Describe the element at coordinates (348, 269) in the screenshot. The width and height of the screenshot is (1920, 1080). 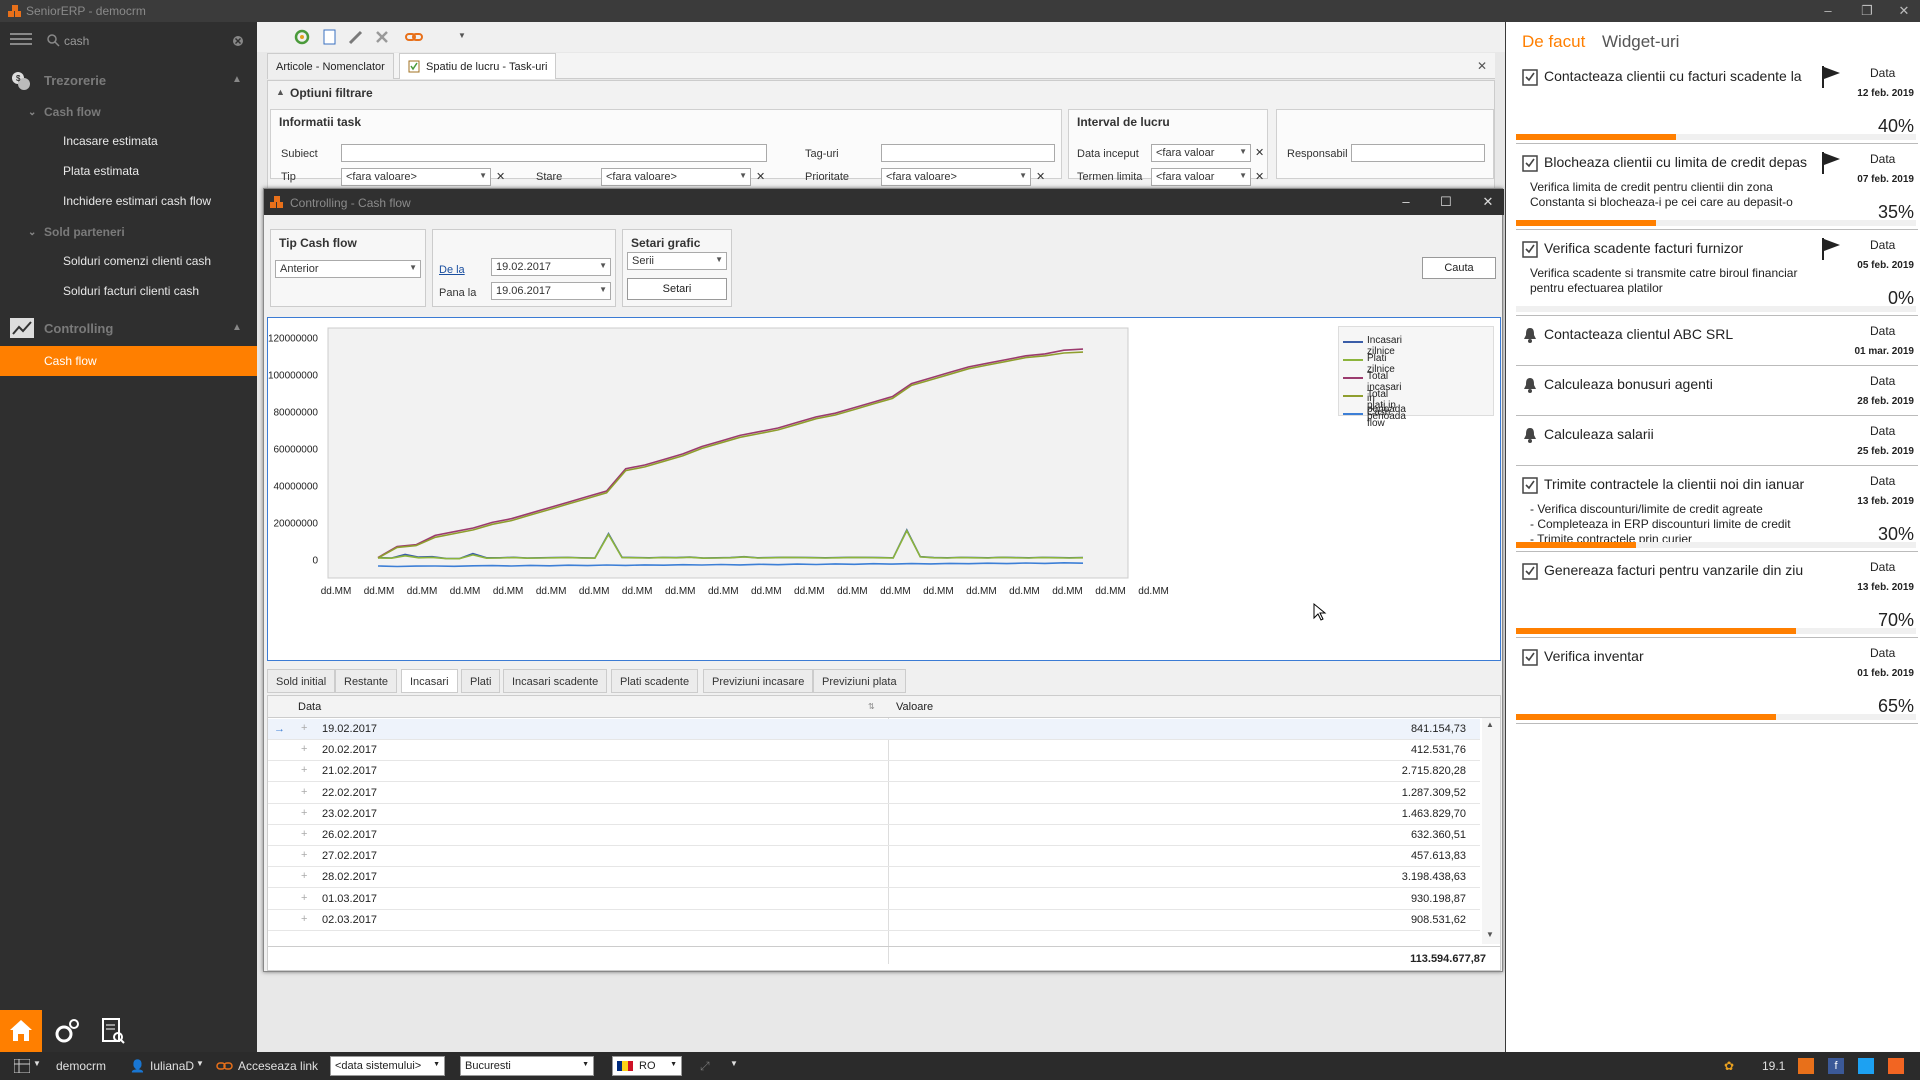
I see `tip-cash-flow-select: Anterior ▼` at that location.